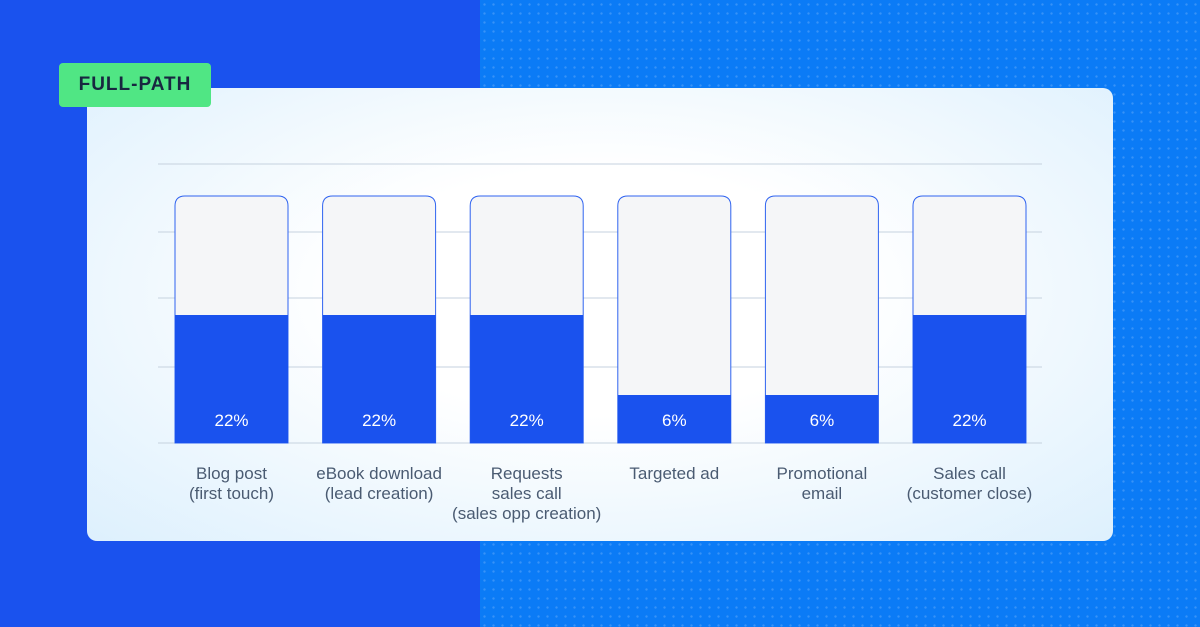 Image resolution: width=1200 pixels, height=627 pixels. What do you see at coordinates (527, 473) in the screenshot?
I see `category-label: Requests` at bounding box center [527, 473].